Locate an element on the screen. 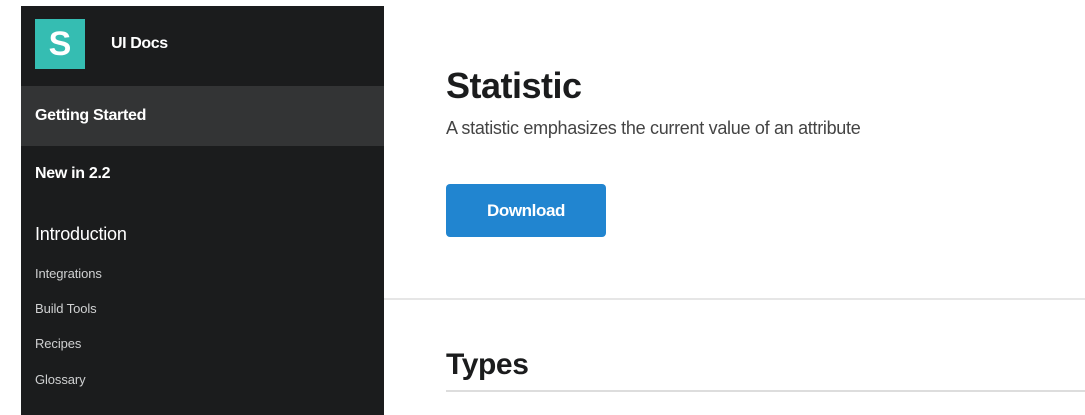  page-title: Statistic is located at coordinates (514, 85).